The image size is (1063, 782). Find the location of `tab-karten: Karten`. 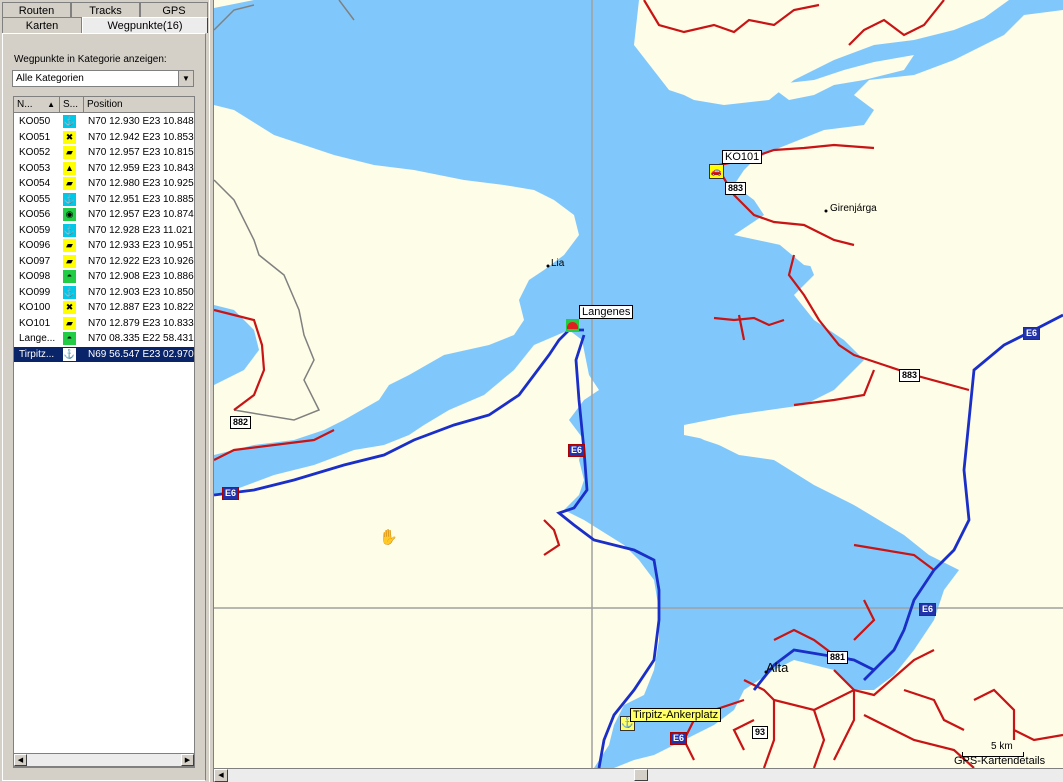

tab-karten: Karten is located at coordinates (42, 25).